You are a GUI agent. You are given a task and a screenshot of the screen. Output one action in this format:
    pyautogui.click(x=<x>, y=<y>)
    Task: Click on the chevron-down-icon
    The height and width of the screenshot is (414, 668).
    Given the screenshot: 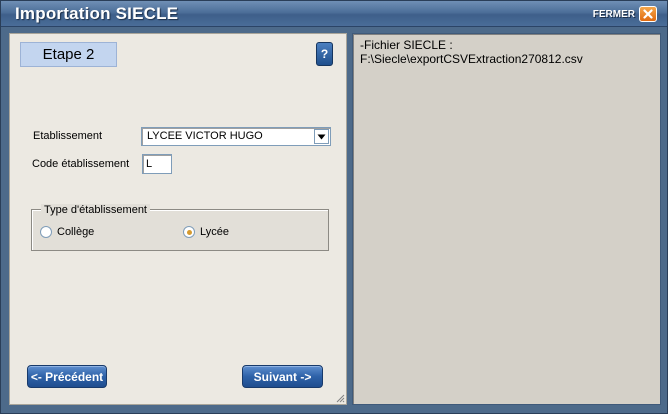 What is the action you would take?
    pyautogui.click(x=321, y=136)
    